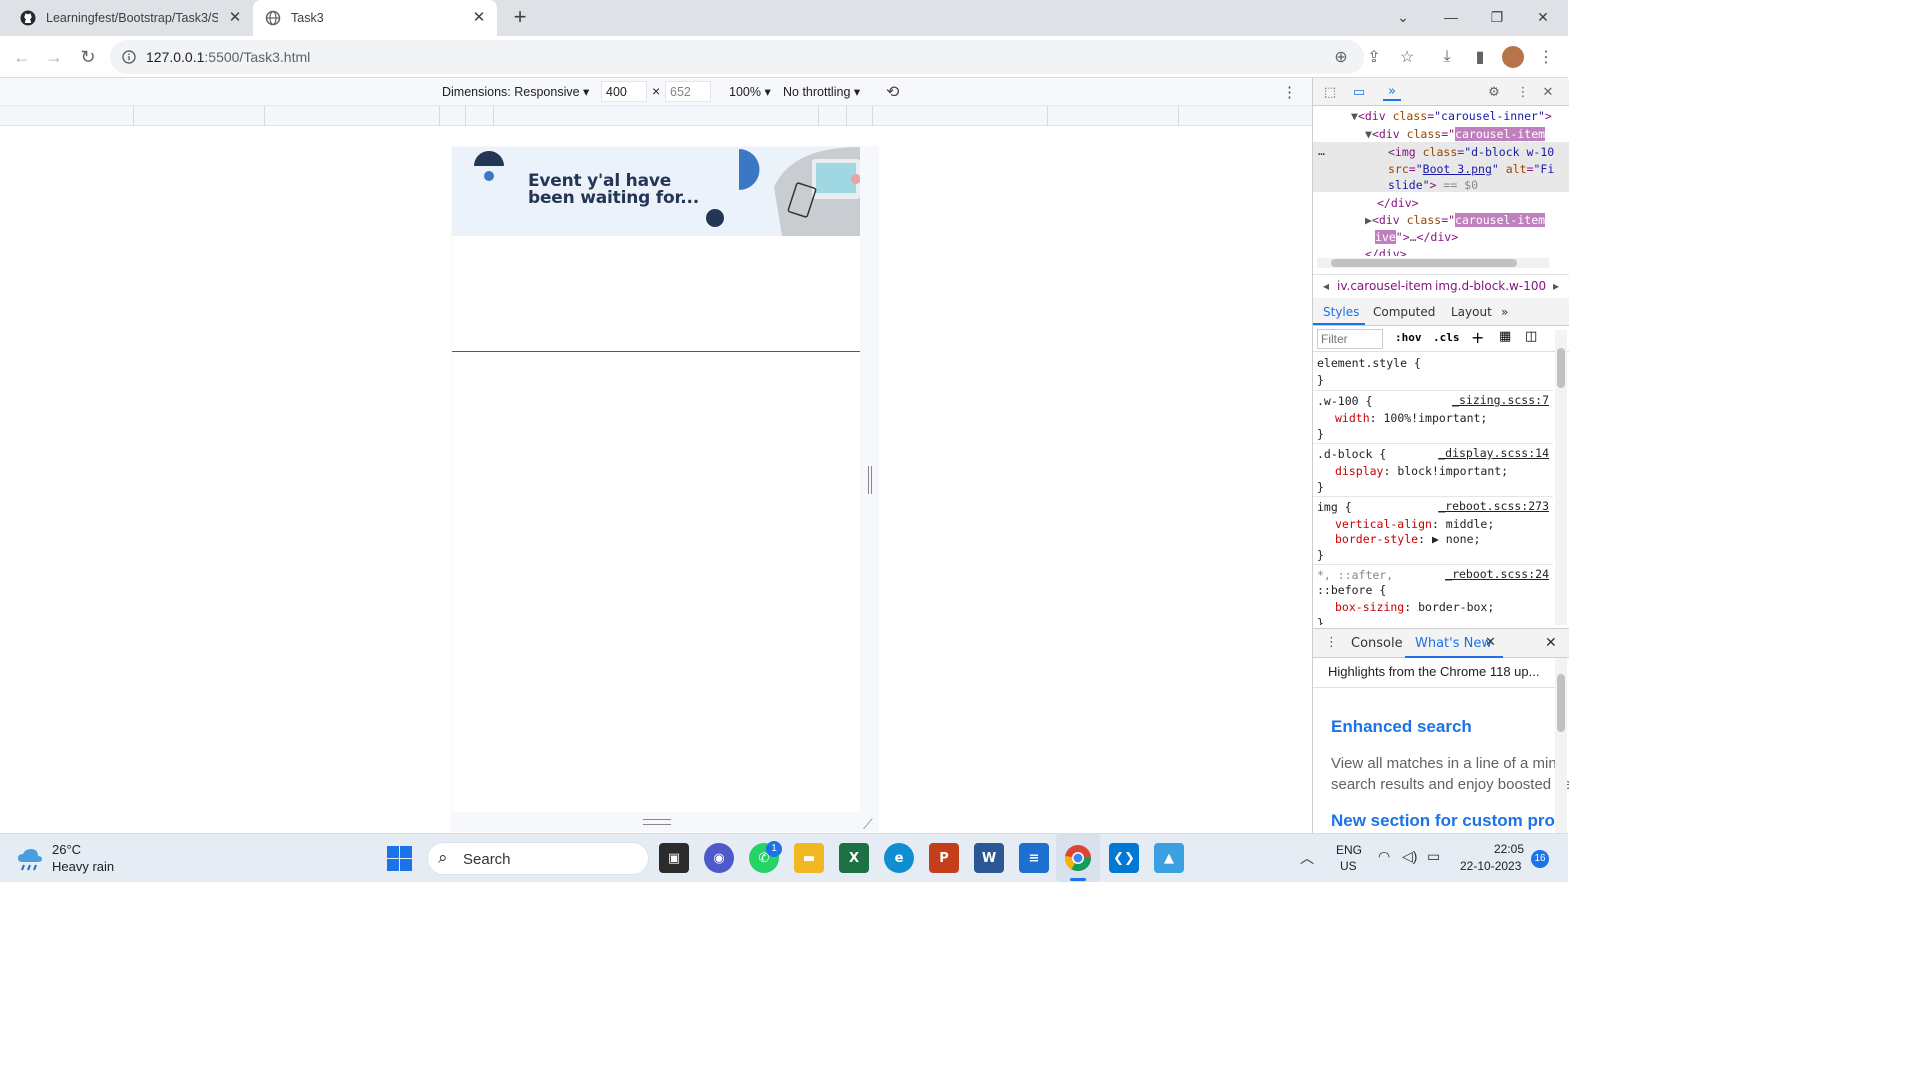 The image size is (1920, 1080). Describe the element at coordinates (1471, 152) in the screenshot. I see `tree-node-selected: <img class="d-block w-10` at that location.